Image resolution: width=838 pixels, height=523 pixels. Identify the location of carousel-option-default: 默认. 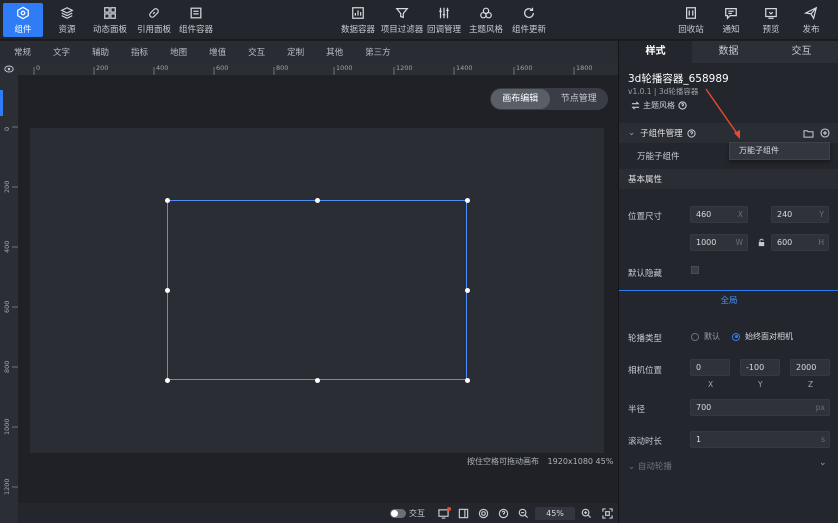
(705, 336).